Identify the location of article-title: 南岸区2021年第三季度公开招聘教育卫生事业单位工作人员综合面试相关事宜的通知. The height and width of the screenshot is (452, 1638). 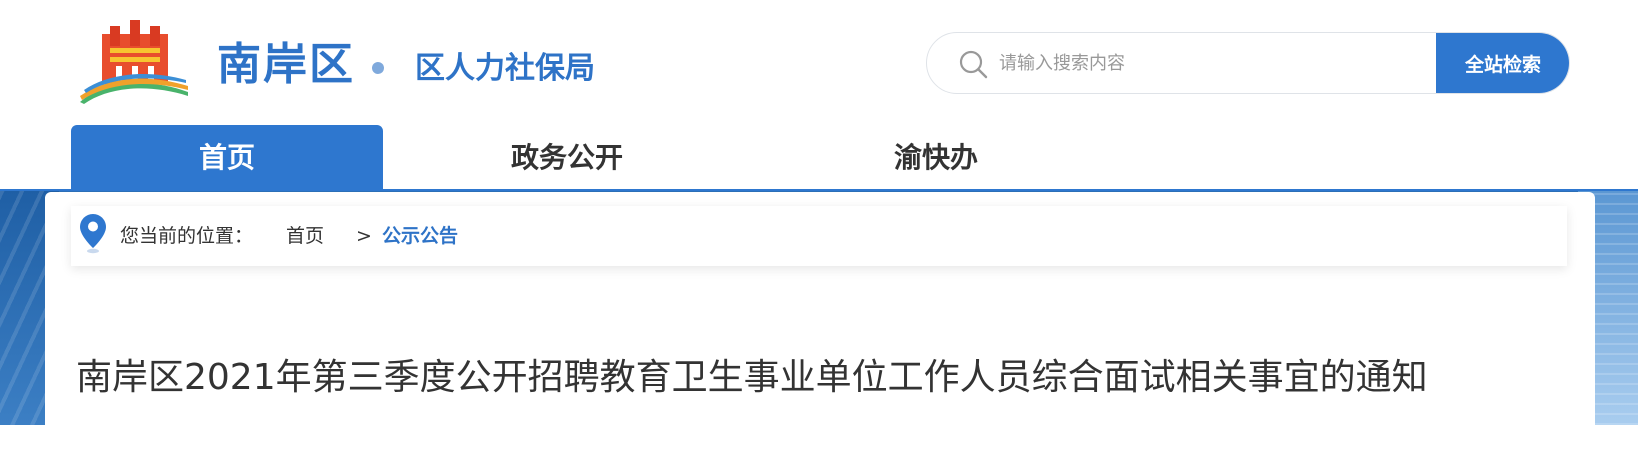
(752, 377).